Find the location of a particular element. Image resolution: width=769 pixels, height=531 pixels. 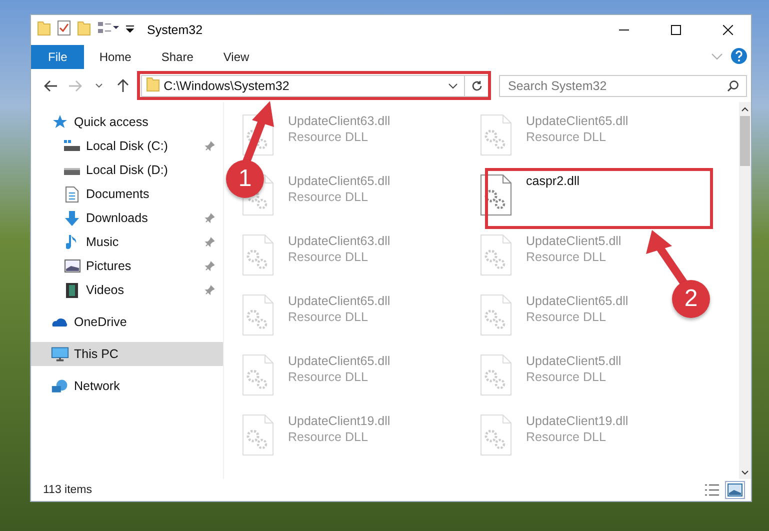

ribbon-tab: File is located at coordinates (57, 57).